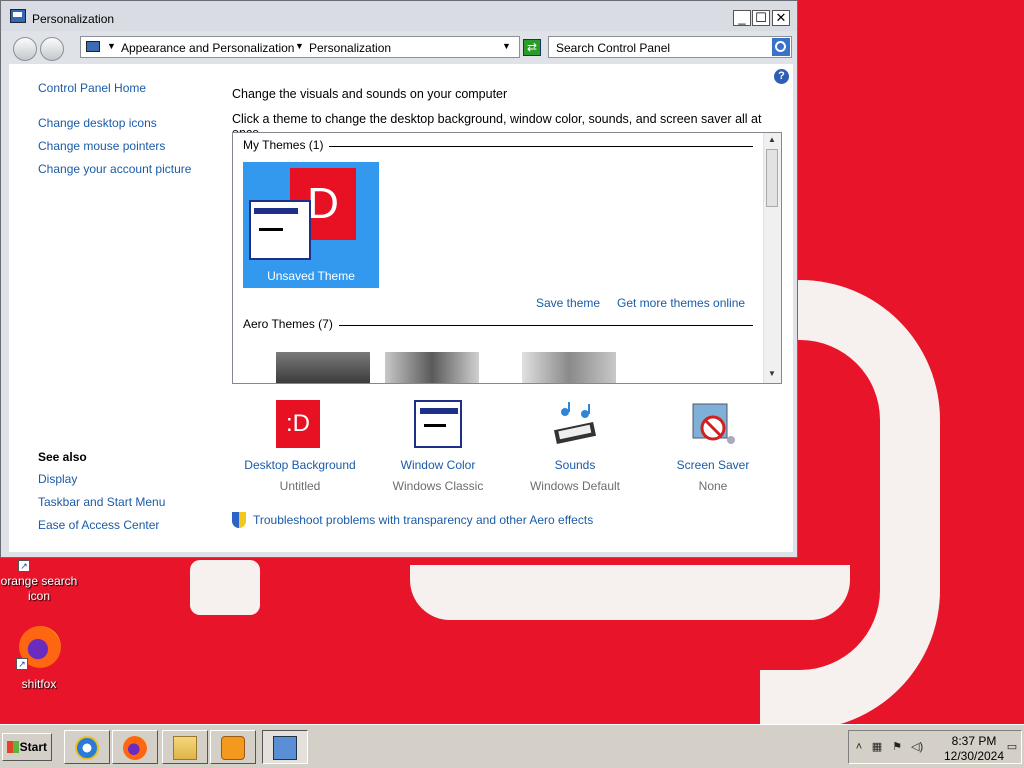 This screenshot has width=1024, height=768. What do you see at coordinates (114, 169) in the screenshot?
I see `change-account-picture-link: Change your account picture` at bounding box center [114, 169].